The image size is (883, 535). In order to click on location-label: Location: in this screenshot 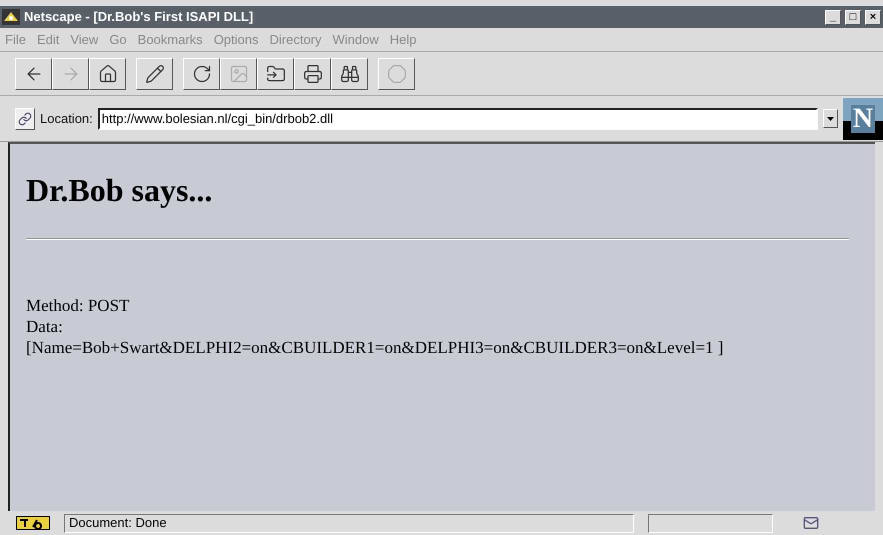, I will do `click(66, 119)`.